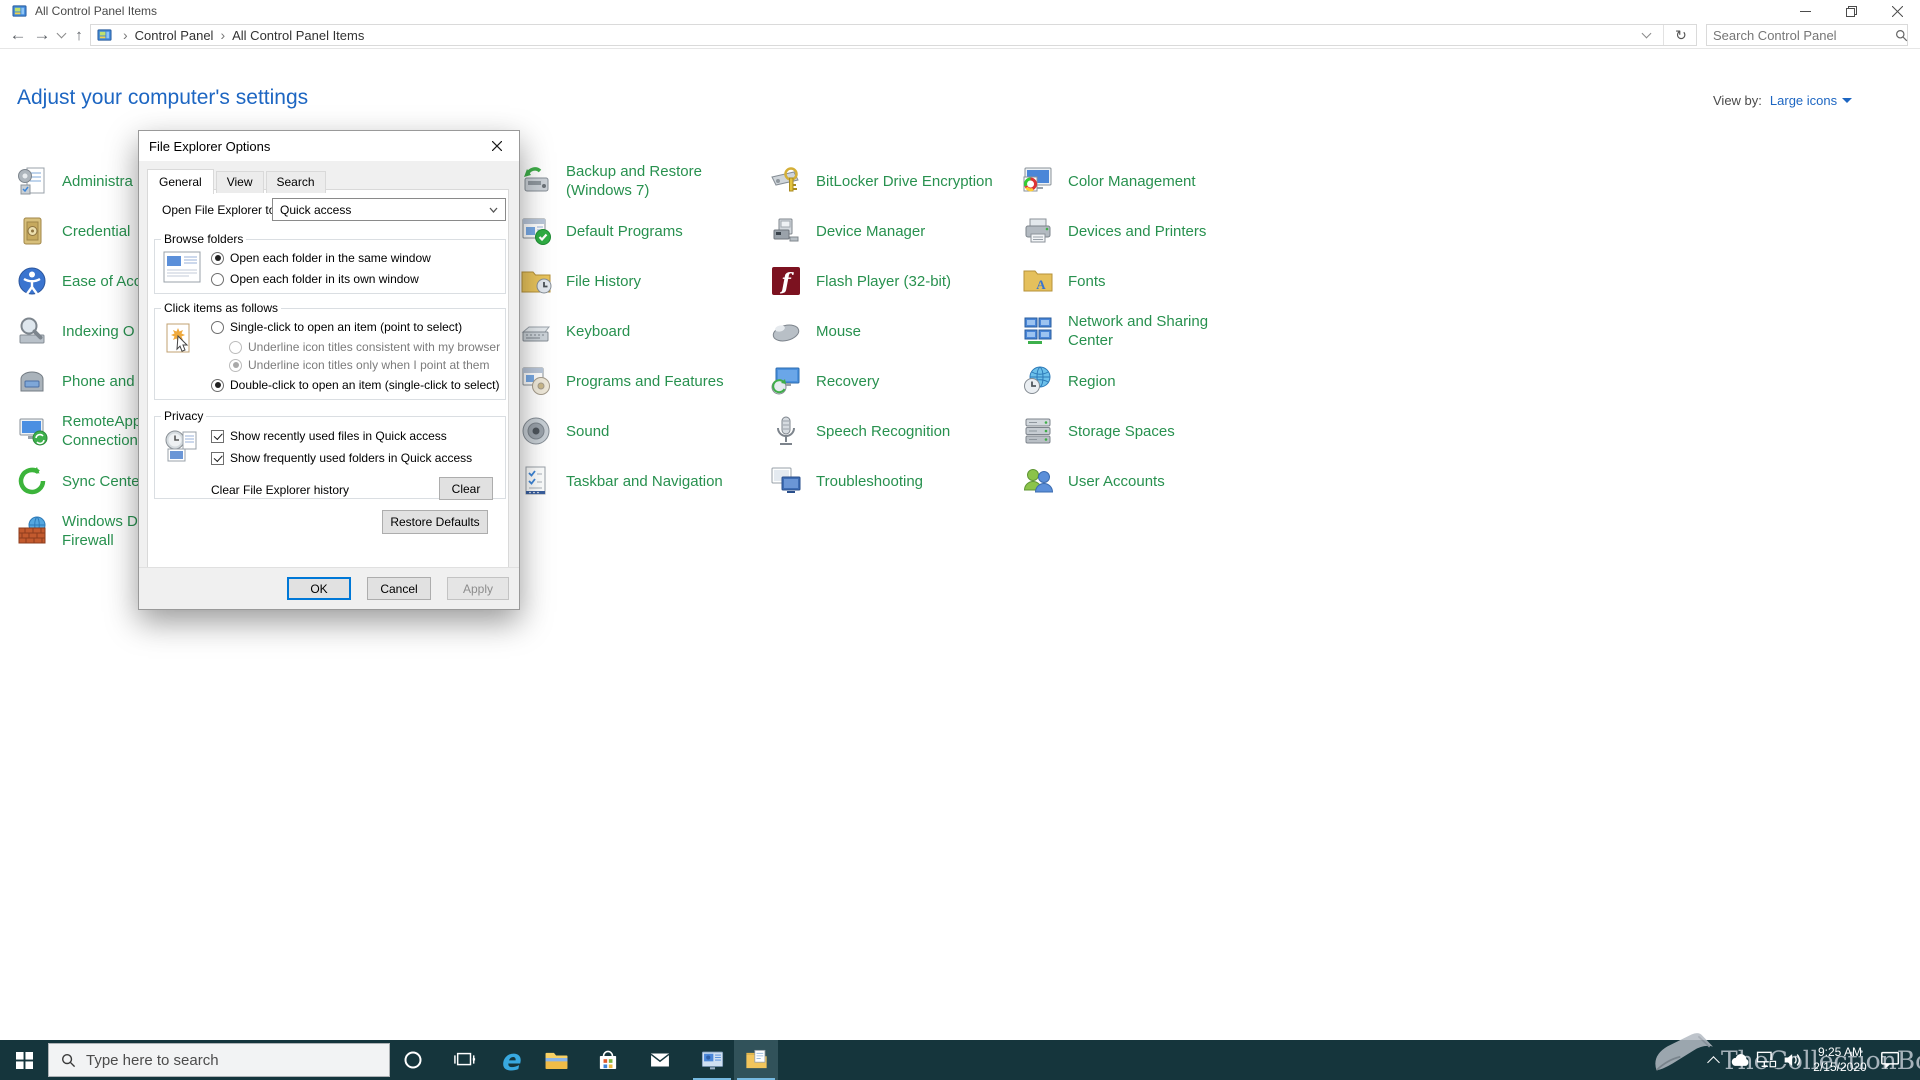 This screenshot has height=1080, width=1920. I want to click on file-explorer-taskbar-button, so click(556, 1060).